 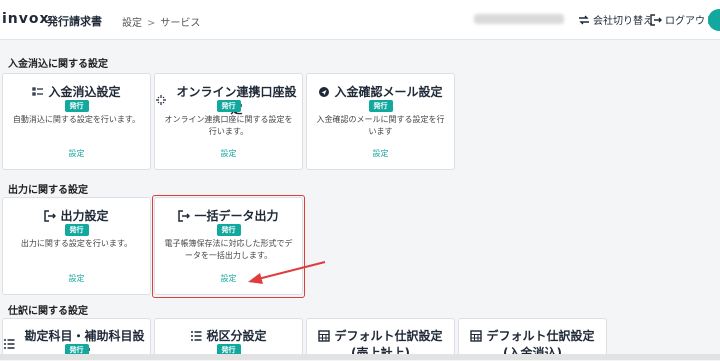 What do you see at coordinates (236, 336) in the screenshot?
I see `card-title: 税区分設定` at bounding box center [236, 336].